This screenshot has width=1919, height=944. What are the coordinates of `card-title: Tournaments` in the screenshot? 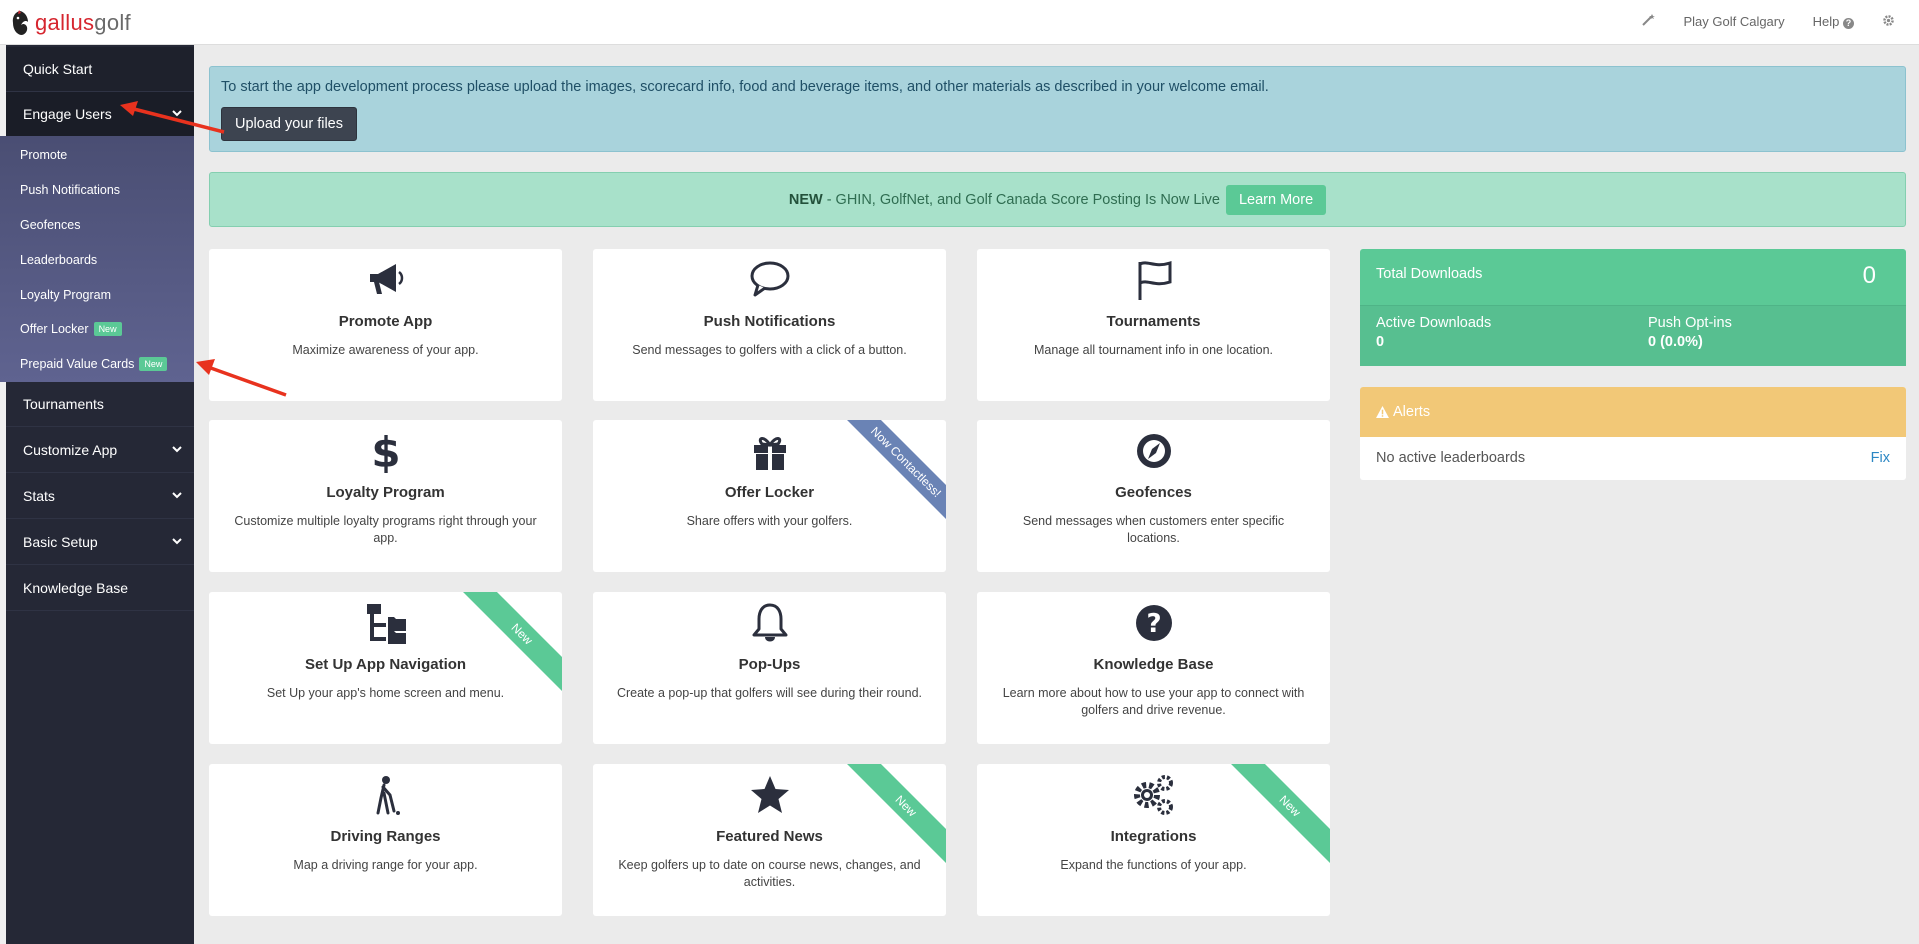 It's located at (1153, 321).